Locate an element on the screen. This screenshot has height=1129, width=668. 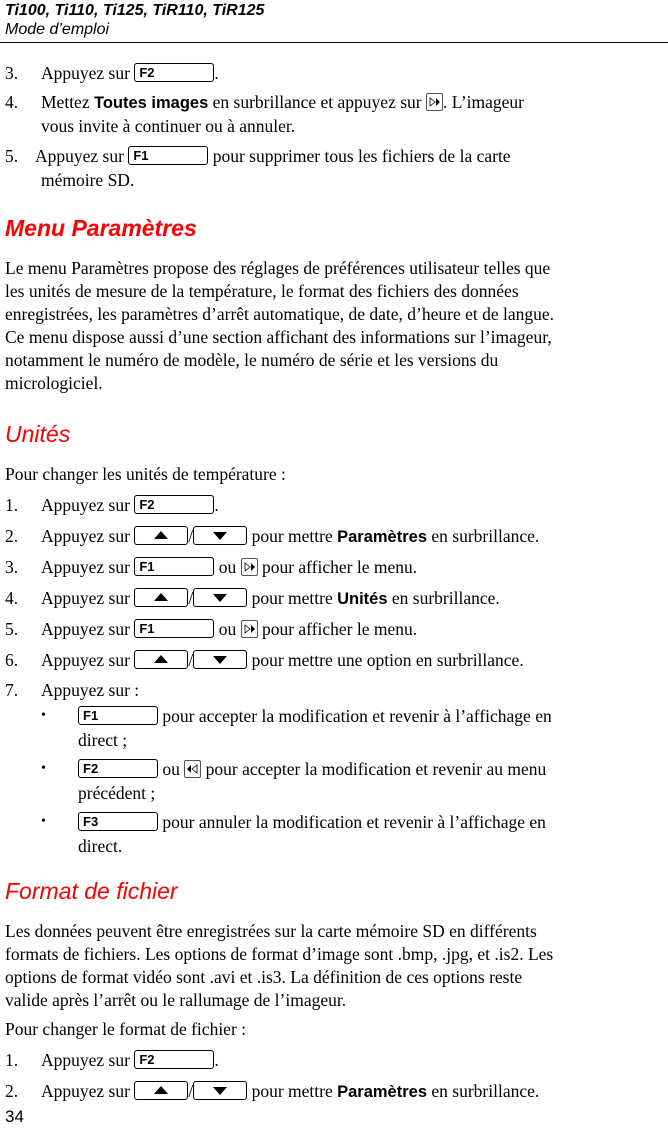
step-4-continuation: vous invite à continuer ou à annuler. is located at coordinates (168, 126).